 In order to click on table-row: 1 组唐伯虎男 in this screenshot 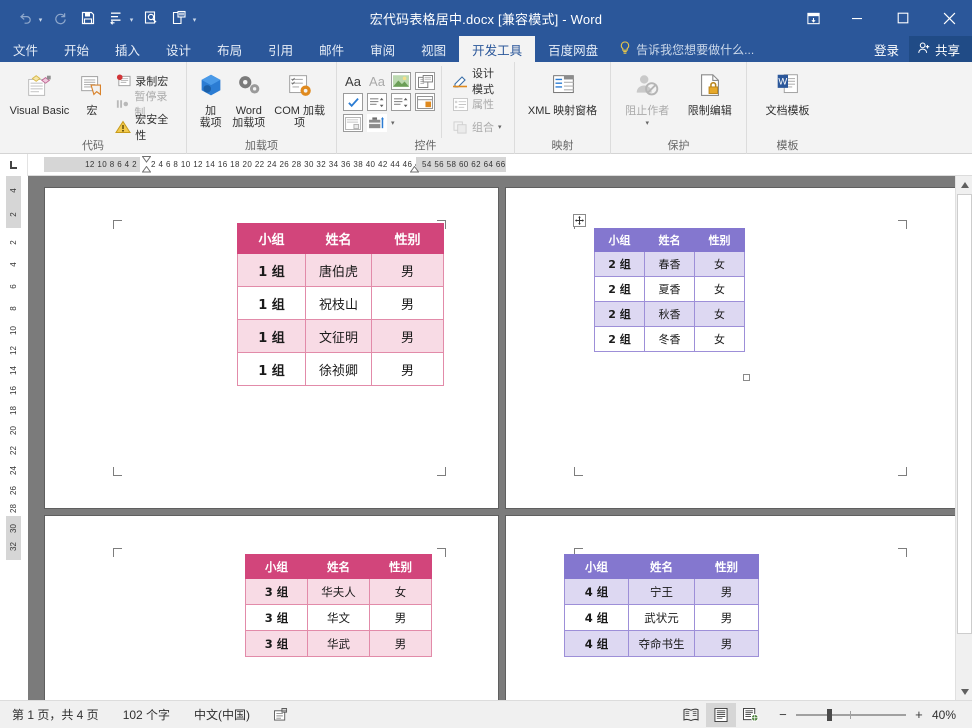, I will do `click(340, 270)`.